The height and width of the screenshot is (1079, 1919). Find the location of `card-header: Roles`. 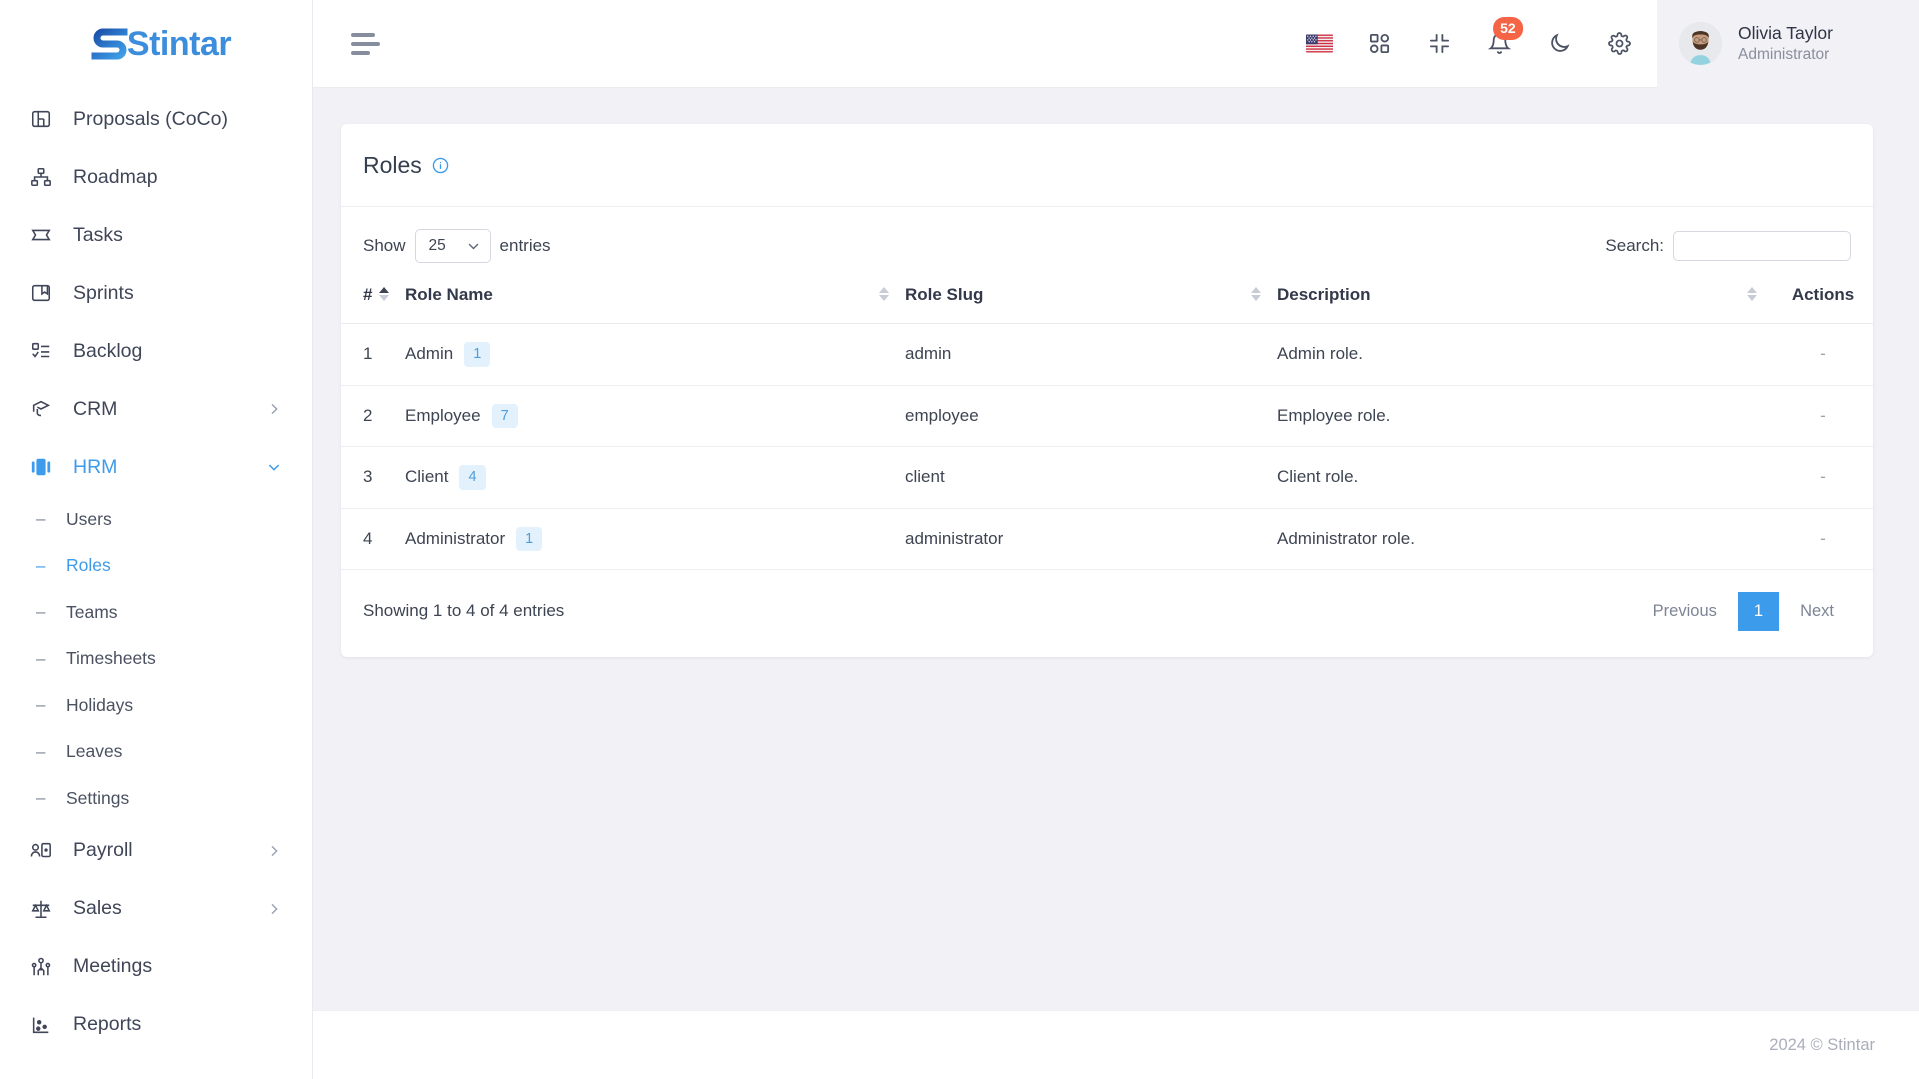

card-header: Roles is located at coordinates (1107, 165).